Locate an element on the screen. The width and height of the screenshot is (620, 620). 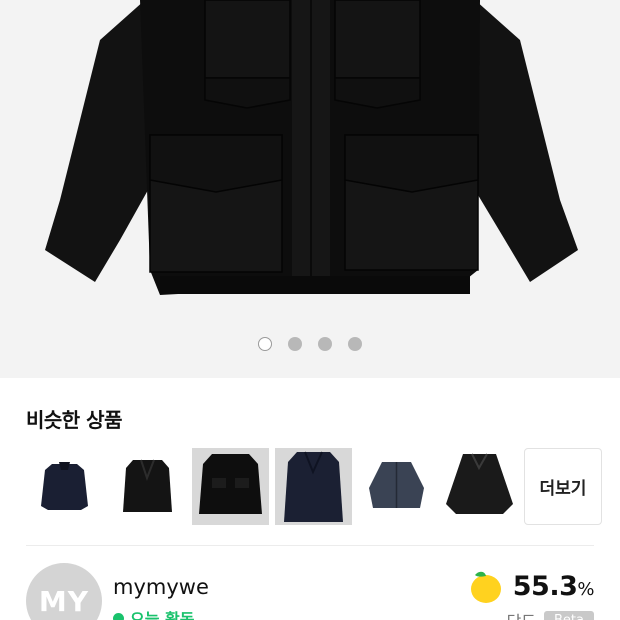
seller-activity-status: 오늘 활동 is located at coordinates (153, 613).